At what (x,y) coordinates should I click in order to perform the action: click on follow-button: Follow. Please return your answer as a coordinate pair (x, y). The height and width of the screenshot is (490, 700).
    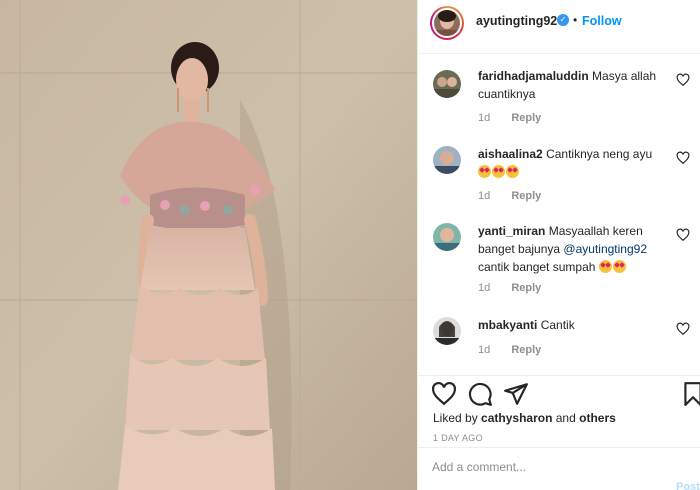
    Looking at the image, I should click on (602, 21).